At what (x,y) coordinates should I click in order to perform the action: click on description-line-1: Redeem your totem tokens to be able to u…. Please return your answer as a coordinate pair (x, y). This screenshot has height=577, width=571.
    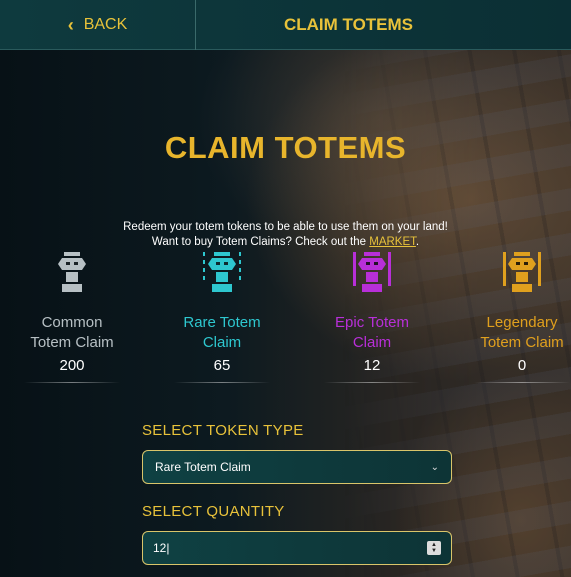
    Looking at the image, I should click on (285, 227).